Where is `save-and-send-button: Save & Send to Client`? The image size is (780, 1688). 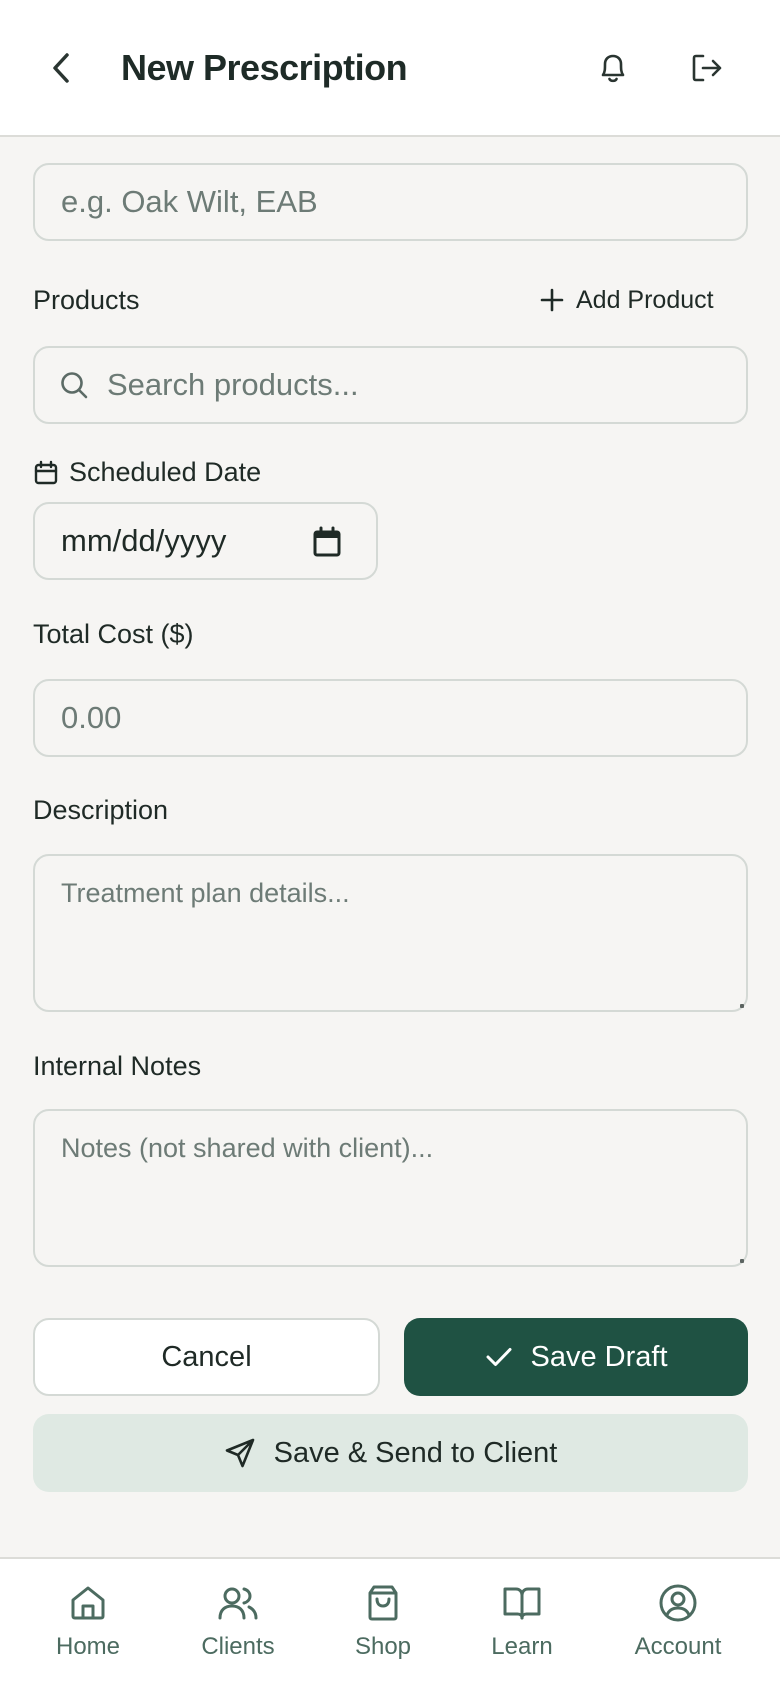 save-and-send-button: Save & Send to Client is located at coordinates (390, 1453).